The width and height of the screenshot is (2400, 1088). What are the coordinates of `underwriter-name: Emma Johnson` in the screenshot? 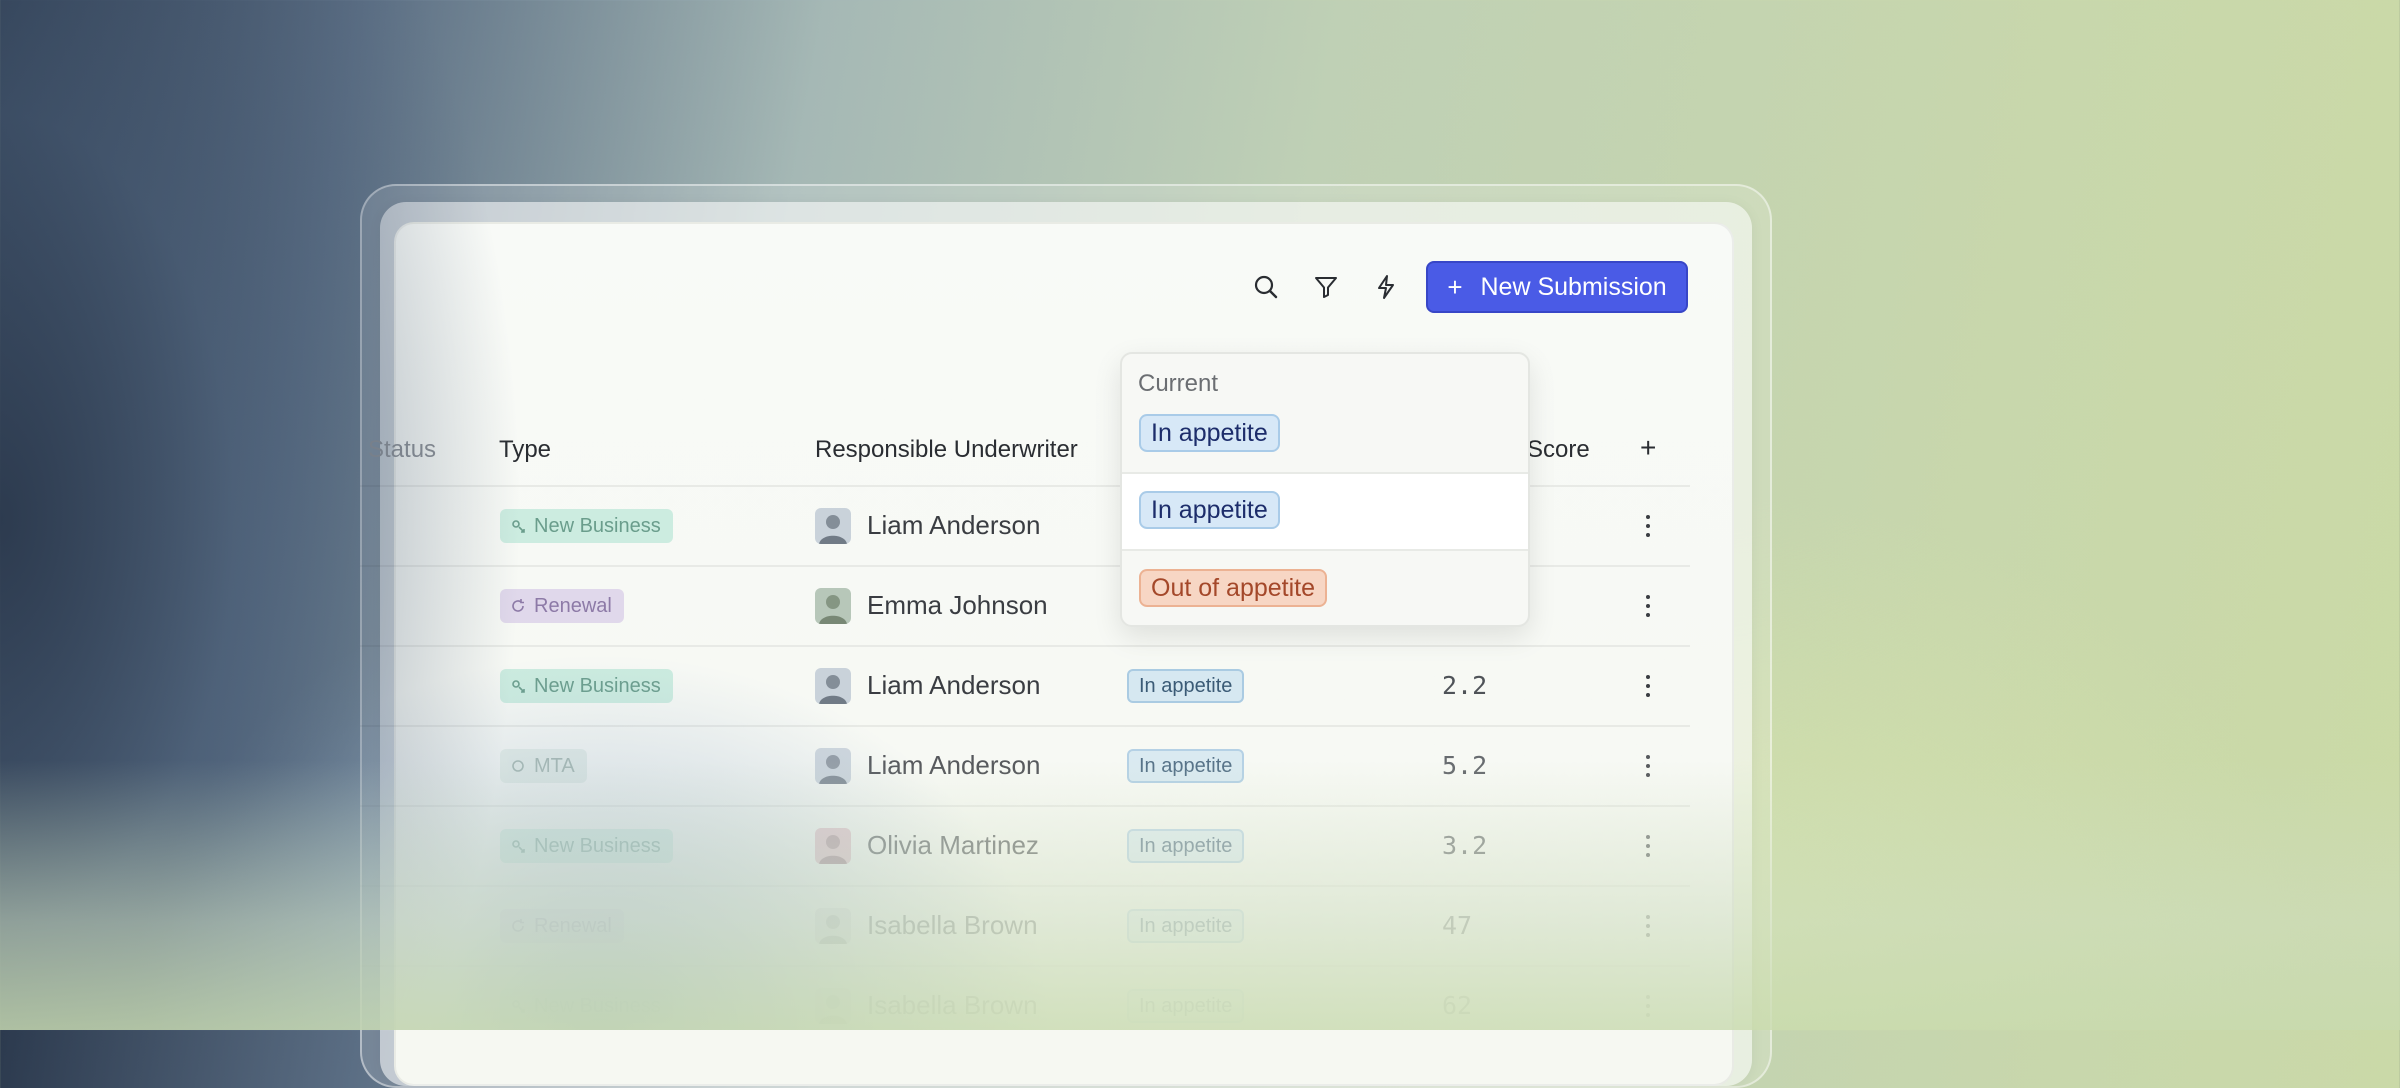 It's located at (957, 605).